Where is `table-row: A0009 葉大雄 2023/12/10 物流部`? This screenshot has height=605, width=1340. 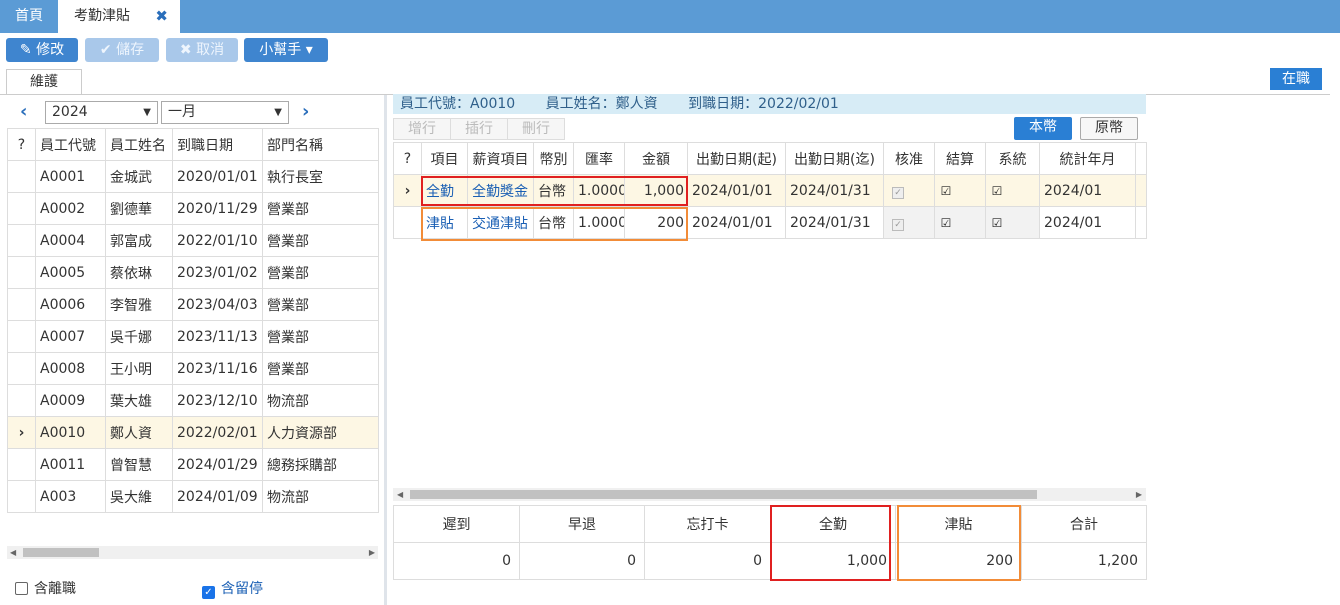 table-row: A0009 葉大雄 2023/12/10 物流部 is located at coordinates (193, 400).